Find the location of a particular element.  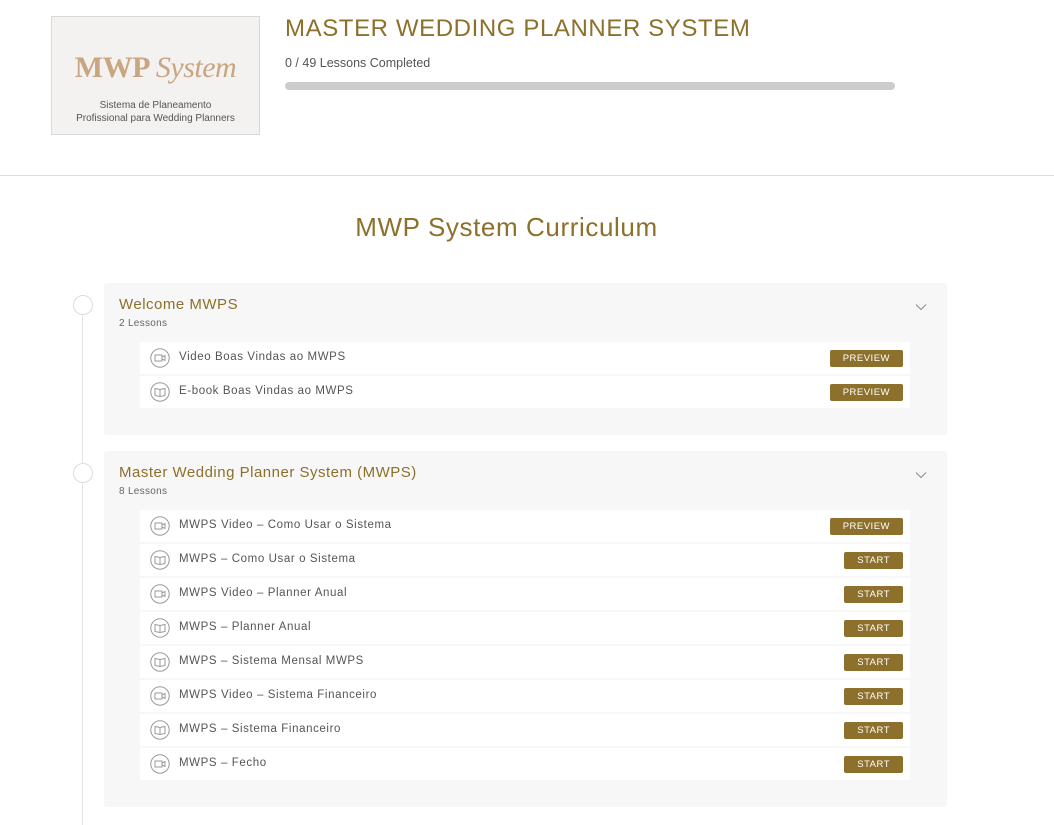

logo-mark-italic: System is located at coordinates (196, 67).